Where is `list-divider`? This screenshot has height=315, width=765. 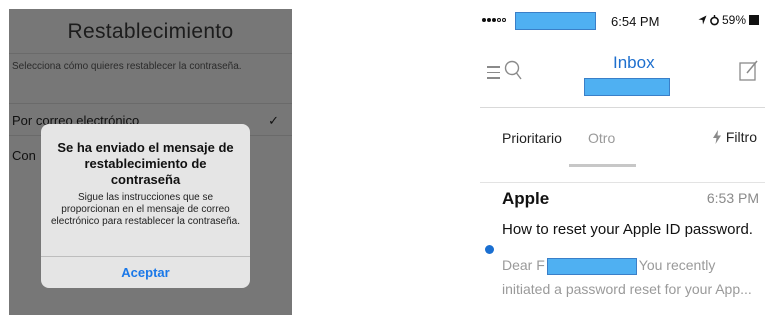
list-divider is located at coordinates (622, 182).